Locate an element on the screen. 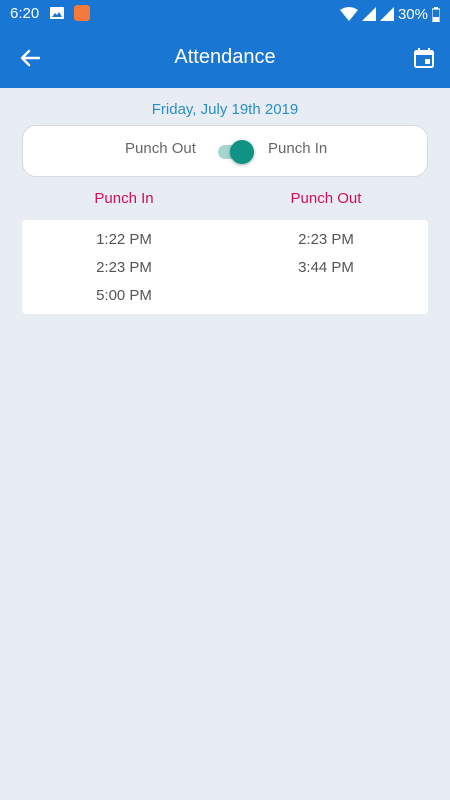 Image resolution: width=450 pixels, height=800 pixels. punch-times-card: 1:22 PM 2:23 PM 5:00 PM 2:23 PM 3:44 PM is located at coordinates (225, 267).